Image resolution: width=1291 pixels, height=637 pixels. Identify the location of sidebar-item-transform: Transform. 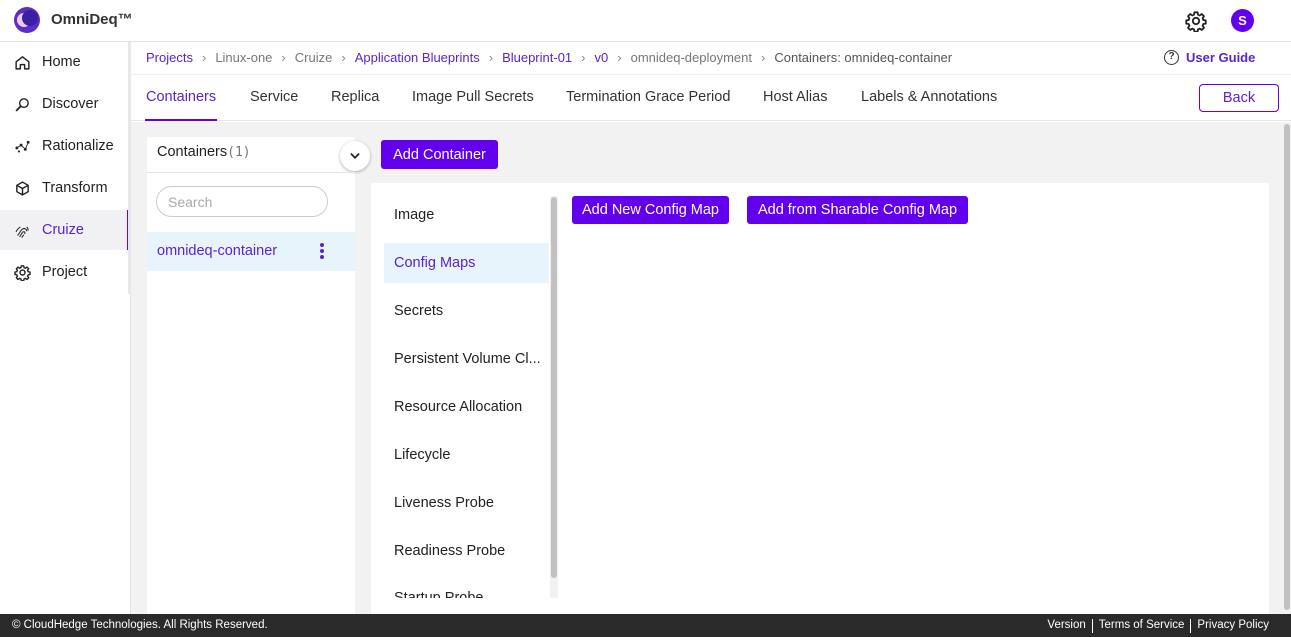
(65, 188).